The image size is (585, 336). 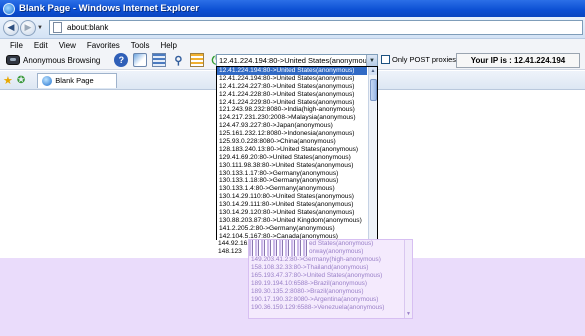 What do you see at coordinates (232, 244) in the screenshot?
I see `list-item: 144.92.161` at bounding box center [232, 244].